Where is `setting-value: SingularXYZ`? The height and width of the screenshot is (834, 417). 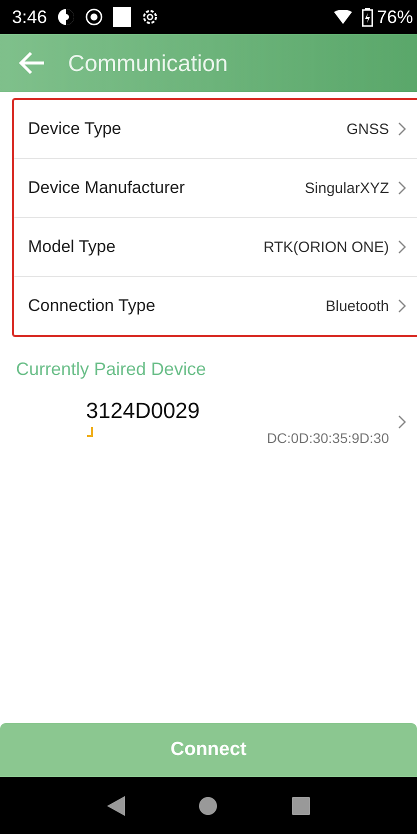 setting-value: SingularXYZ is located at coordinates (346, 188).